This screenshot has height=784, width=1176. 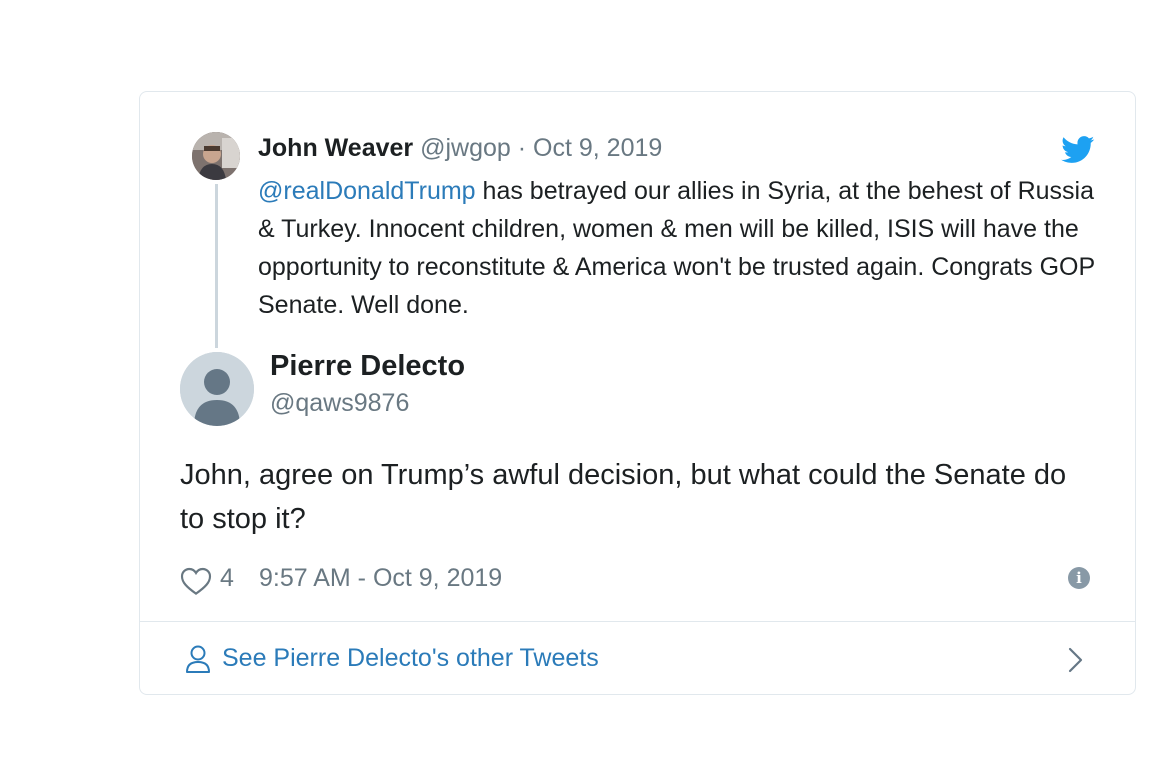 What do you see at coordinates (217, 389) in the screenshot?
I see `pierre-delecto-avatar` at bounding box center [217, 389].